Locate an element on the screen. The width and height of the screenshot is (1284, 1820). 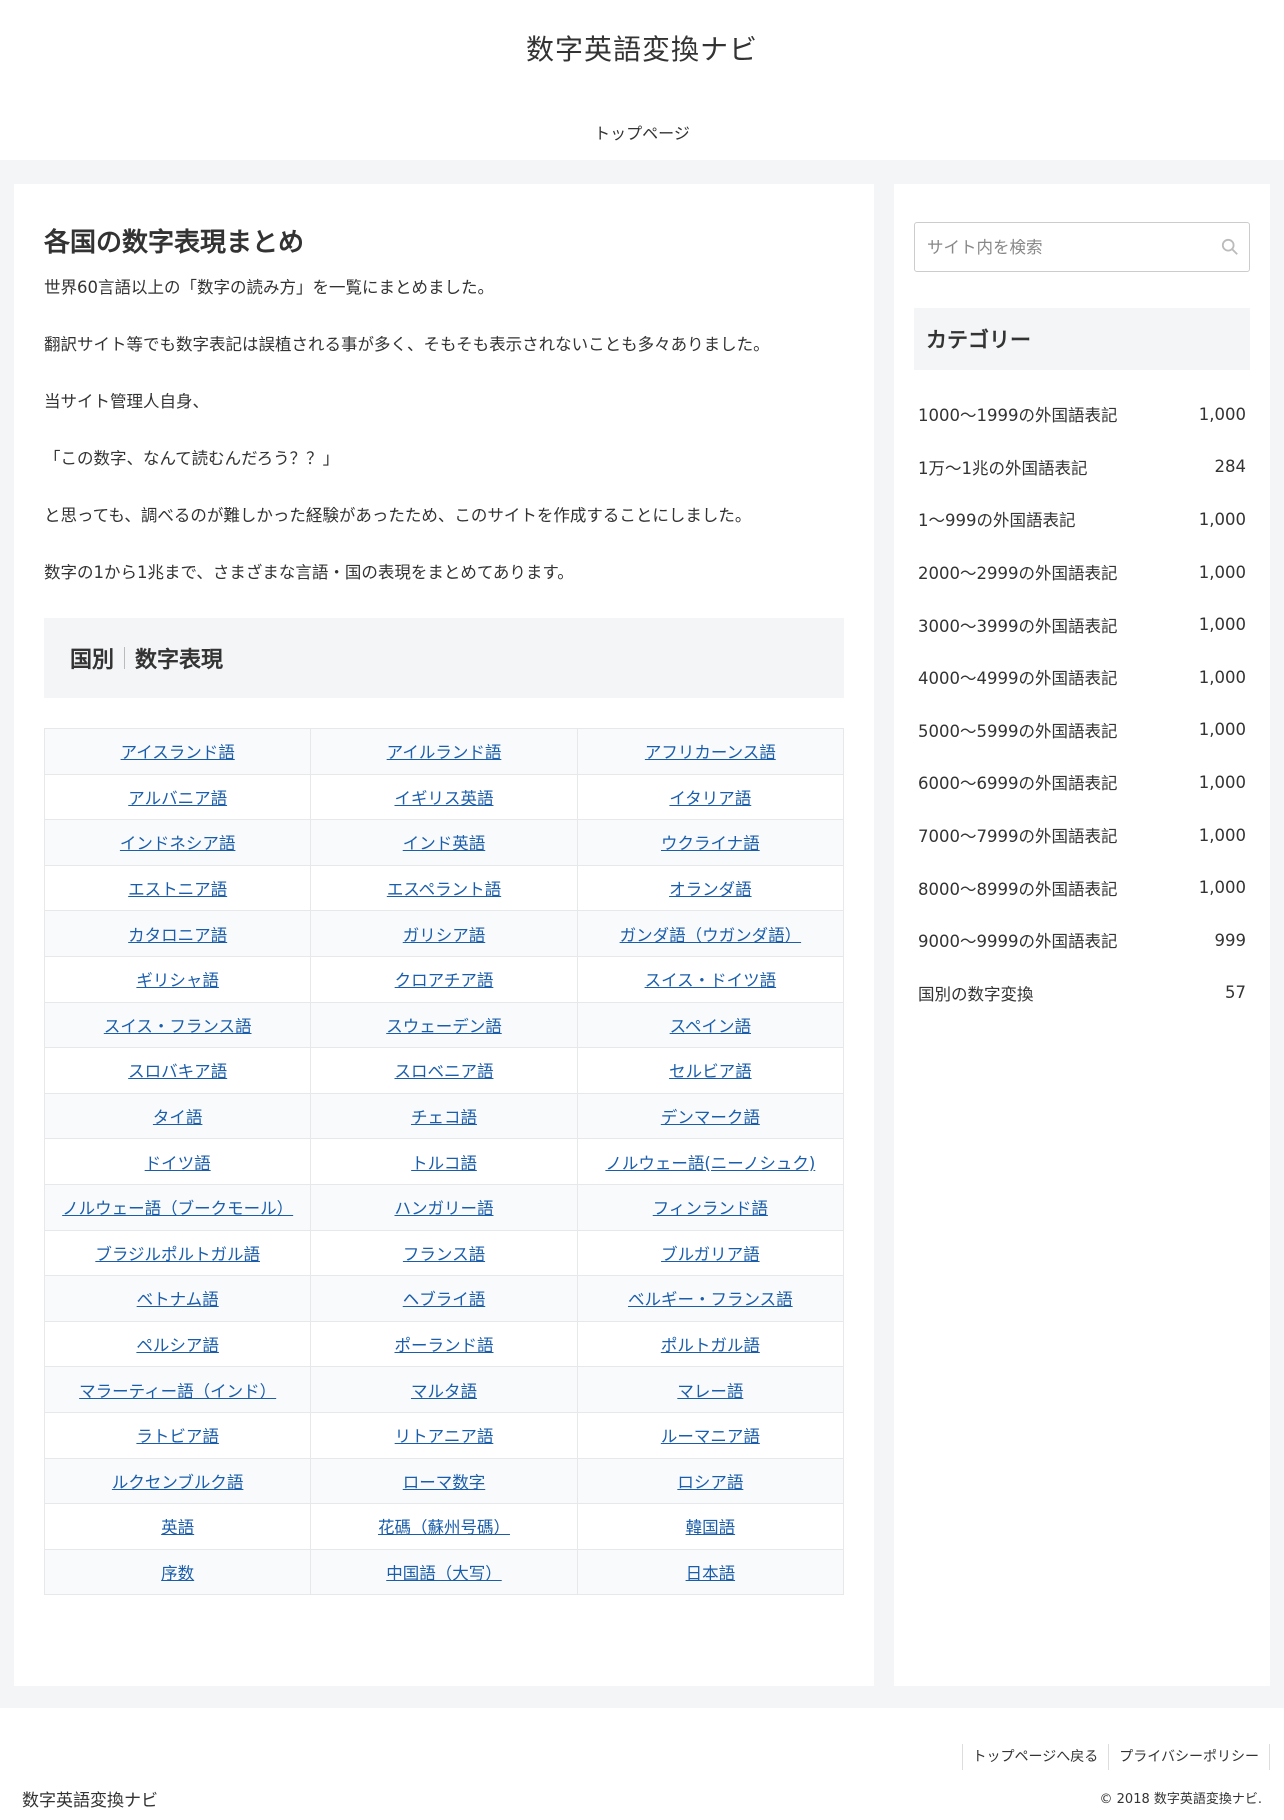
language-link: マラーティー語（インド） is located at coordinates (177, 1391).